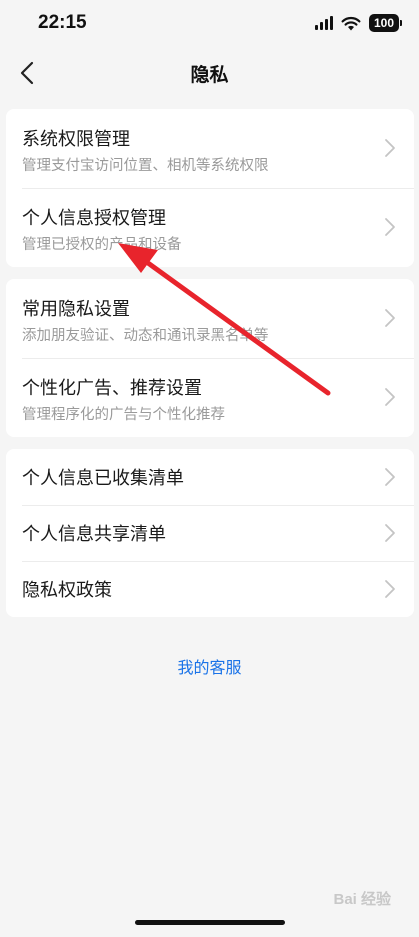  What do you see at coordinates (362, 899) in the screenshot?
I see `watermark-logo: Bai 经验` at bounding box center [362, 899].